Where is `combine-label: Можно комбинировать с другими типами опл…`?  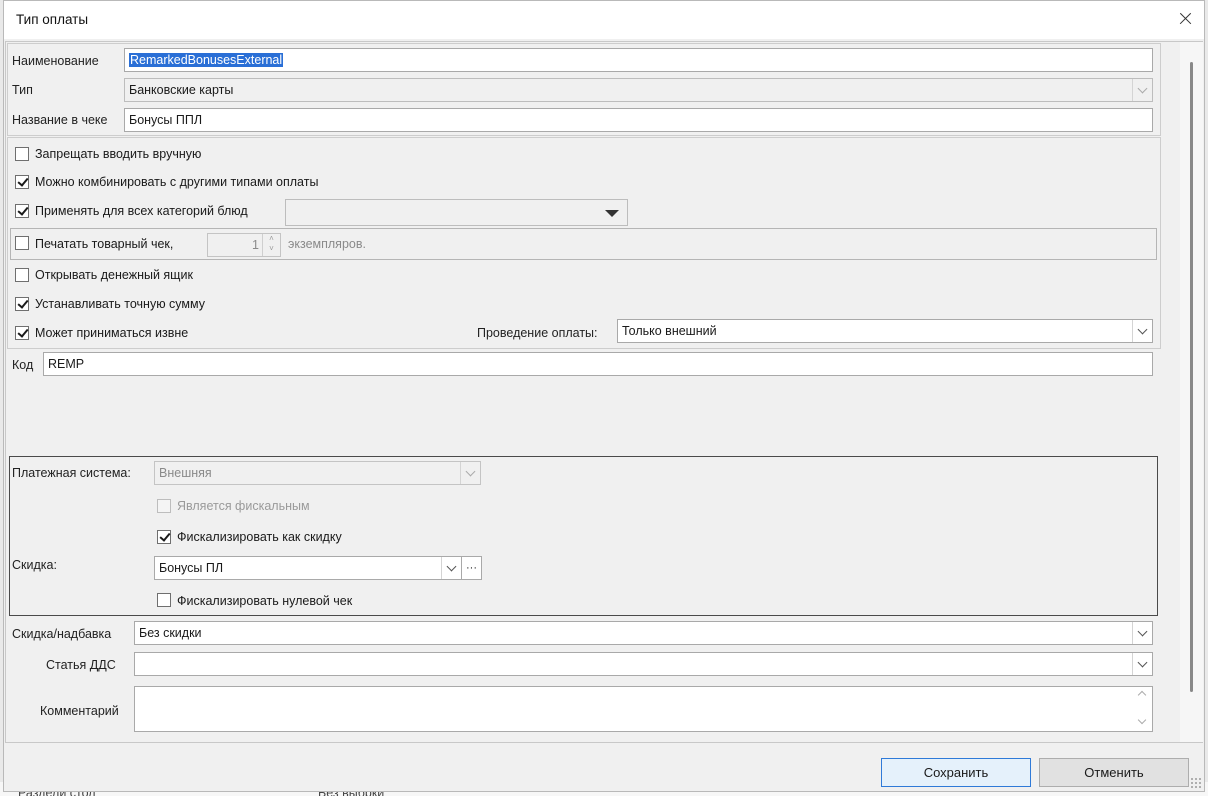 combine-label: Можно комбинировать с другими типами опл… is located at coordinates (177, 182).